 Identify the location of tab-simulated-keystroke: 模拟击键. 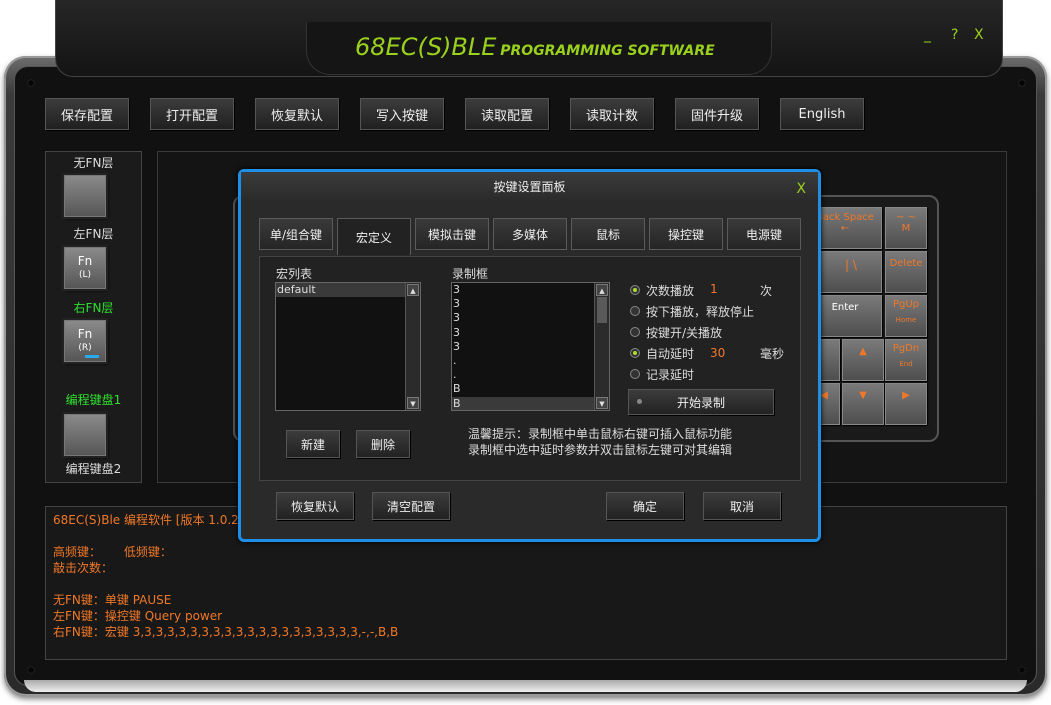
(452, 234).